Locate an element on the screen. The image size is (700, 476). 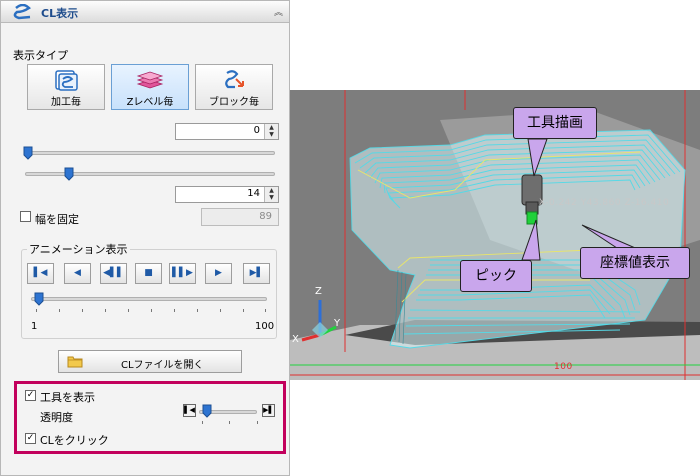
type-button-per-block: ブロック毎 is located at coordinates (234, 87).